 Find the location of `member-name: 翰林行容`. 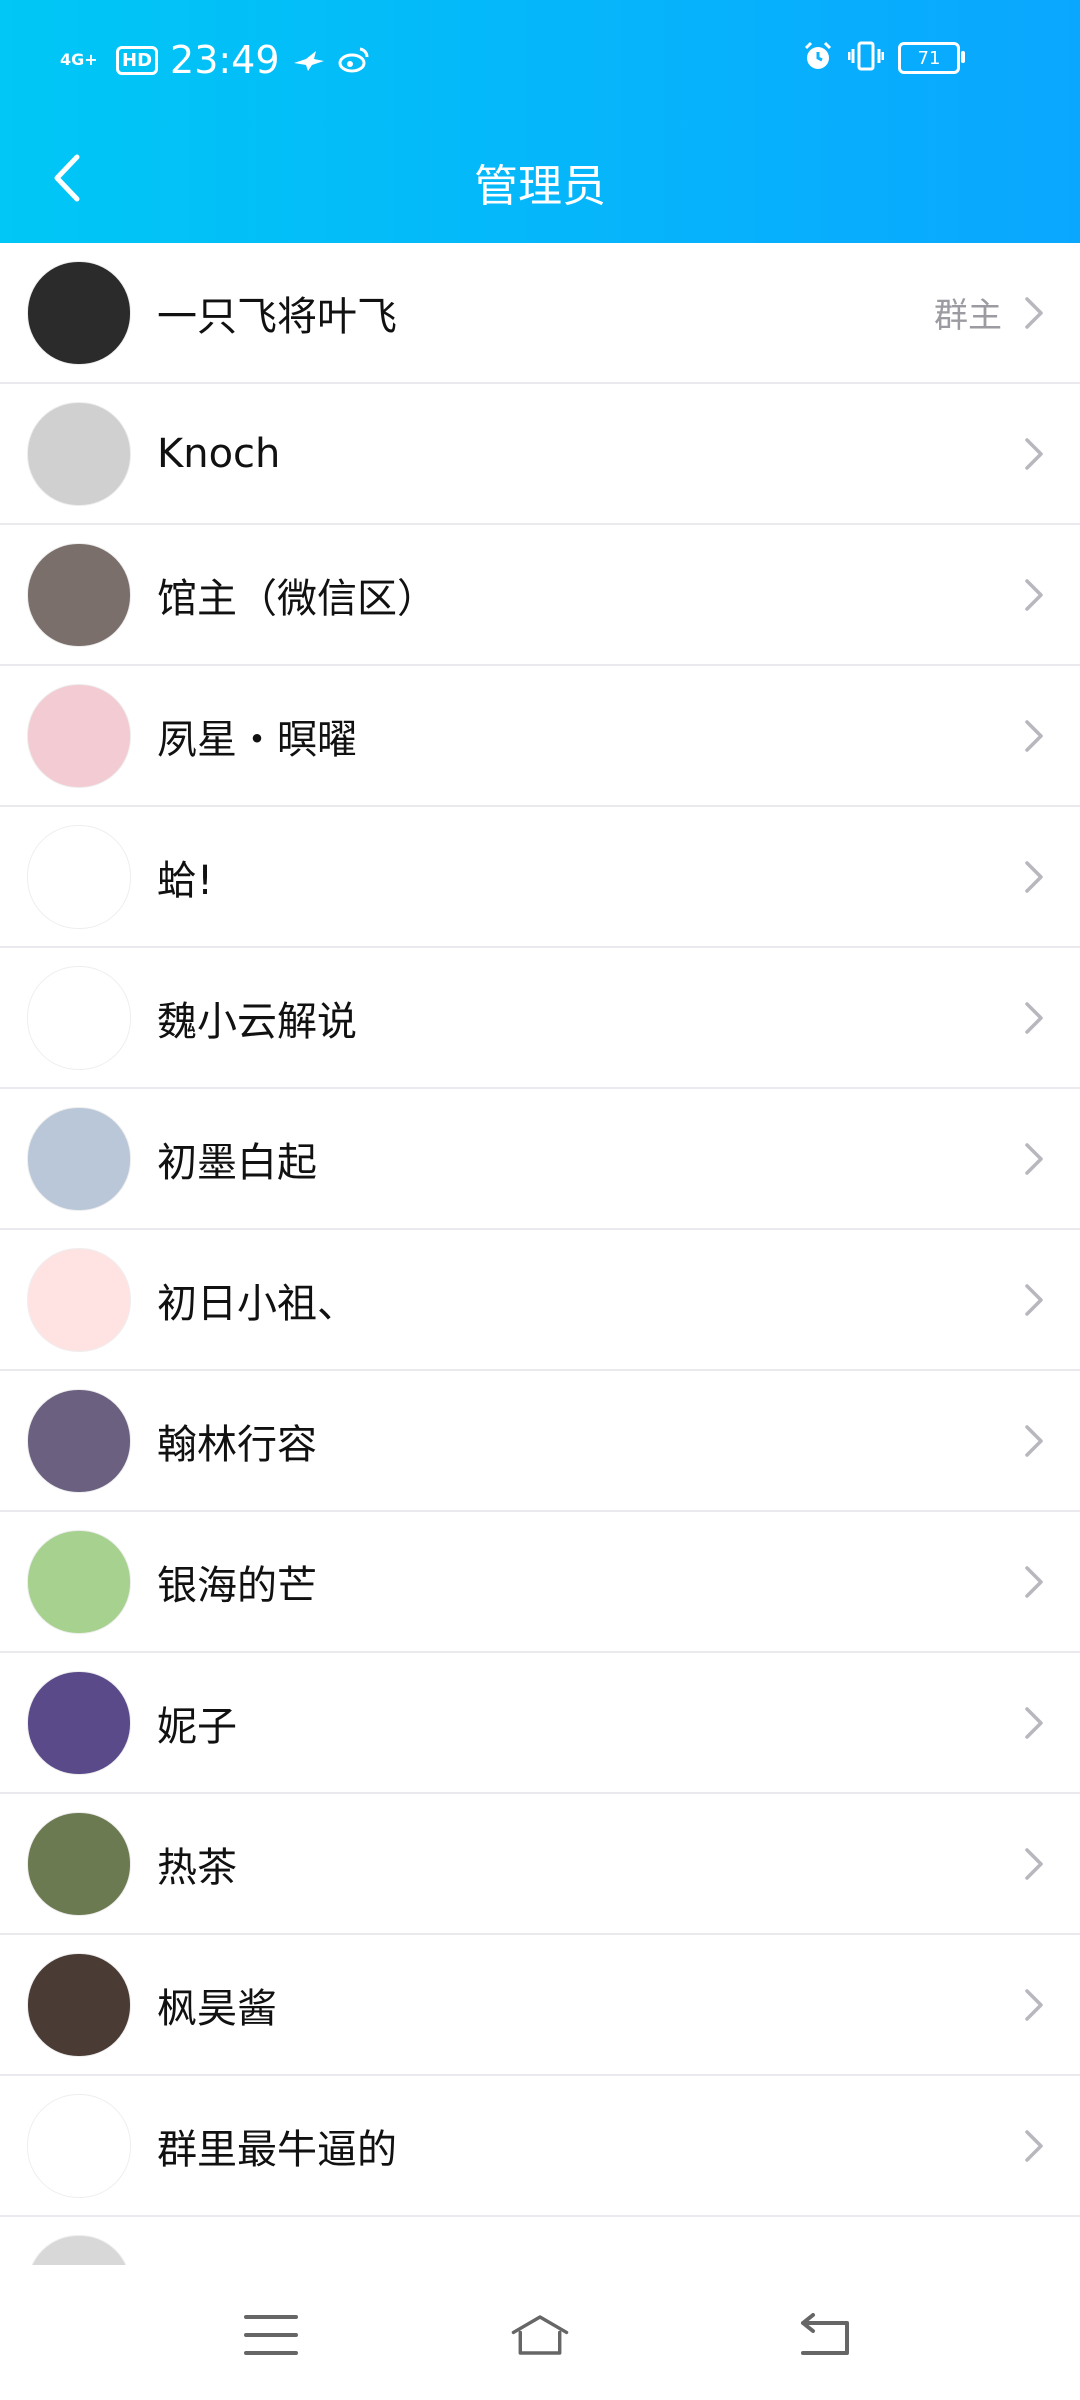

member-name: 翰林行容 is located at coordinates (237, 1444).